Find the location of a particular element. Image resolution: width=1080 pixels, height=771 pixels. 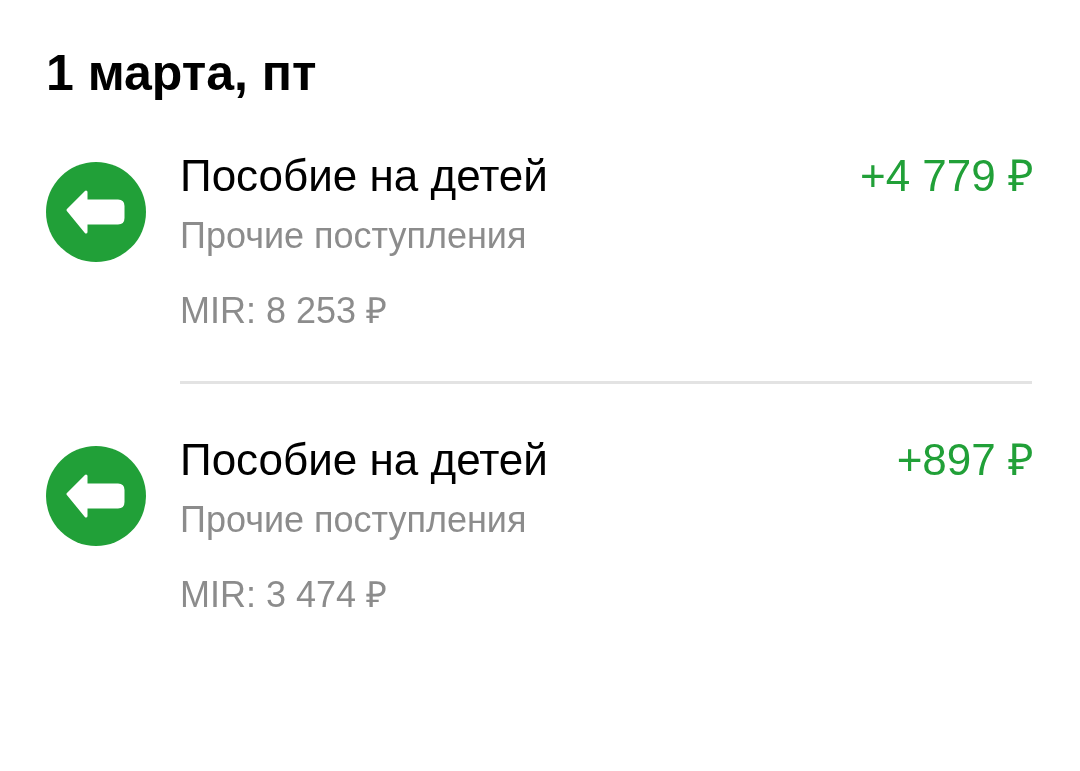

card-balance: MIR: 3 474 ₽ is located at coordinates (284, 595).